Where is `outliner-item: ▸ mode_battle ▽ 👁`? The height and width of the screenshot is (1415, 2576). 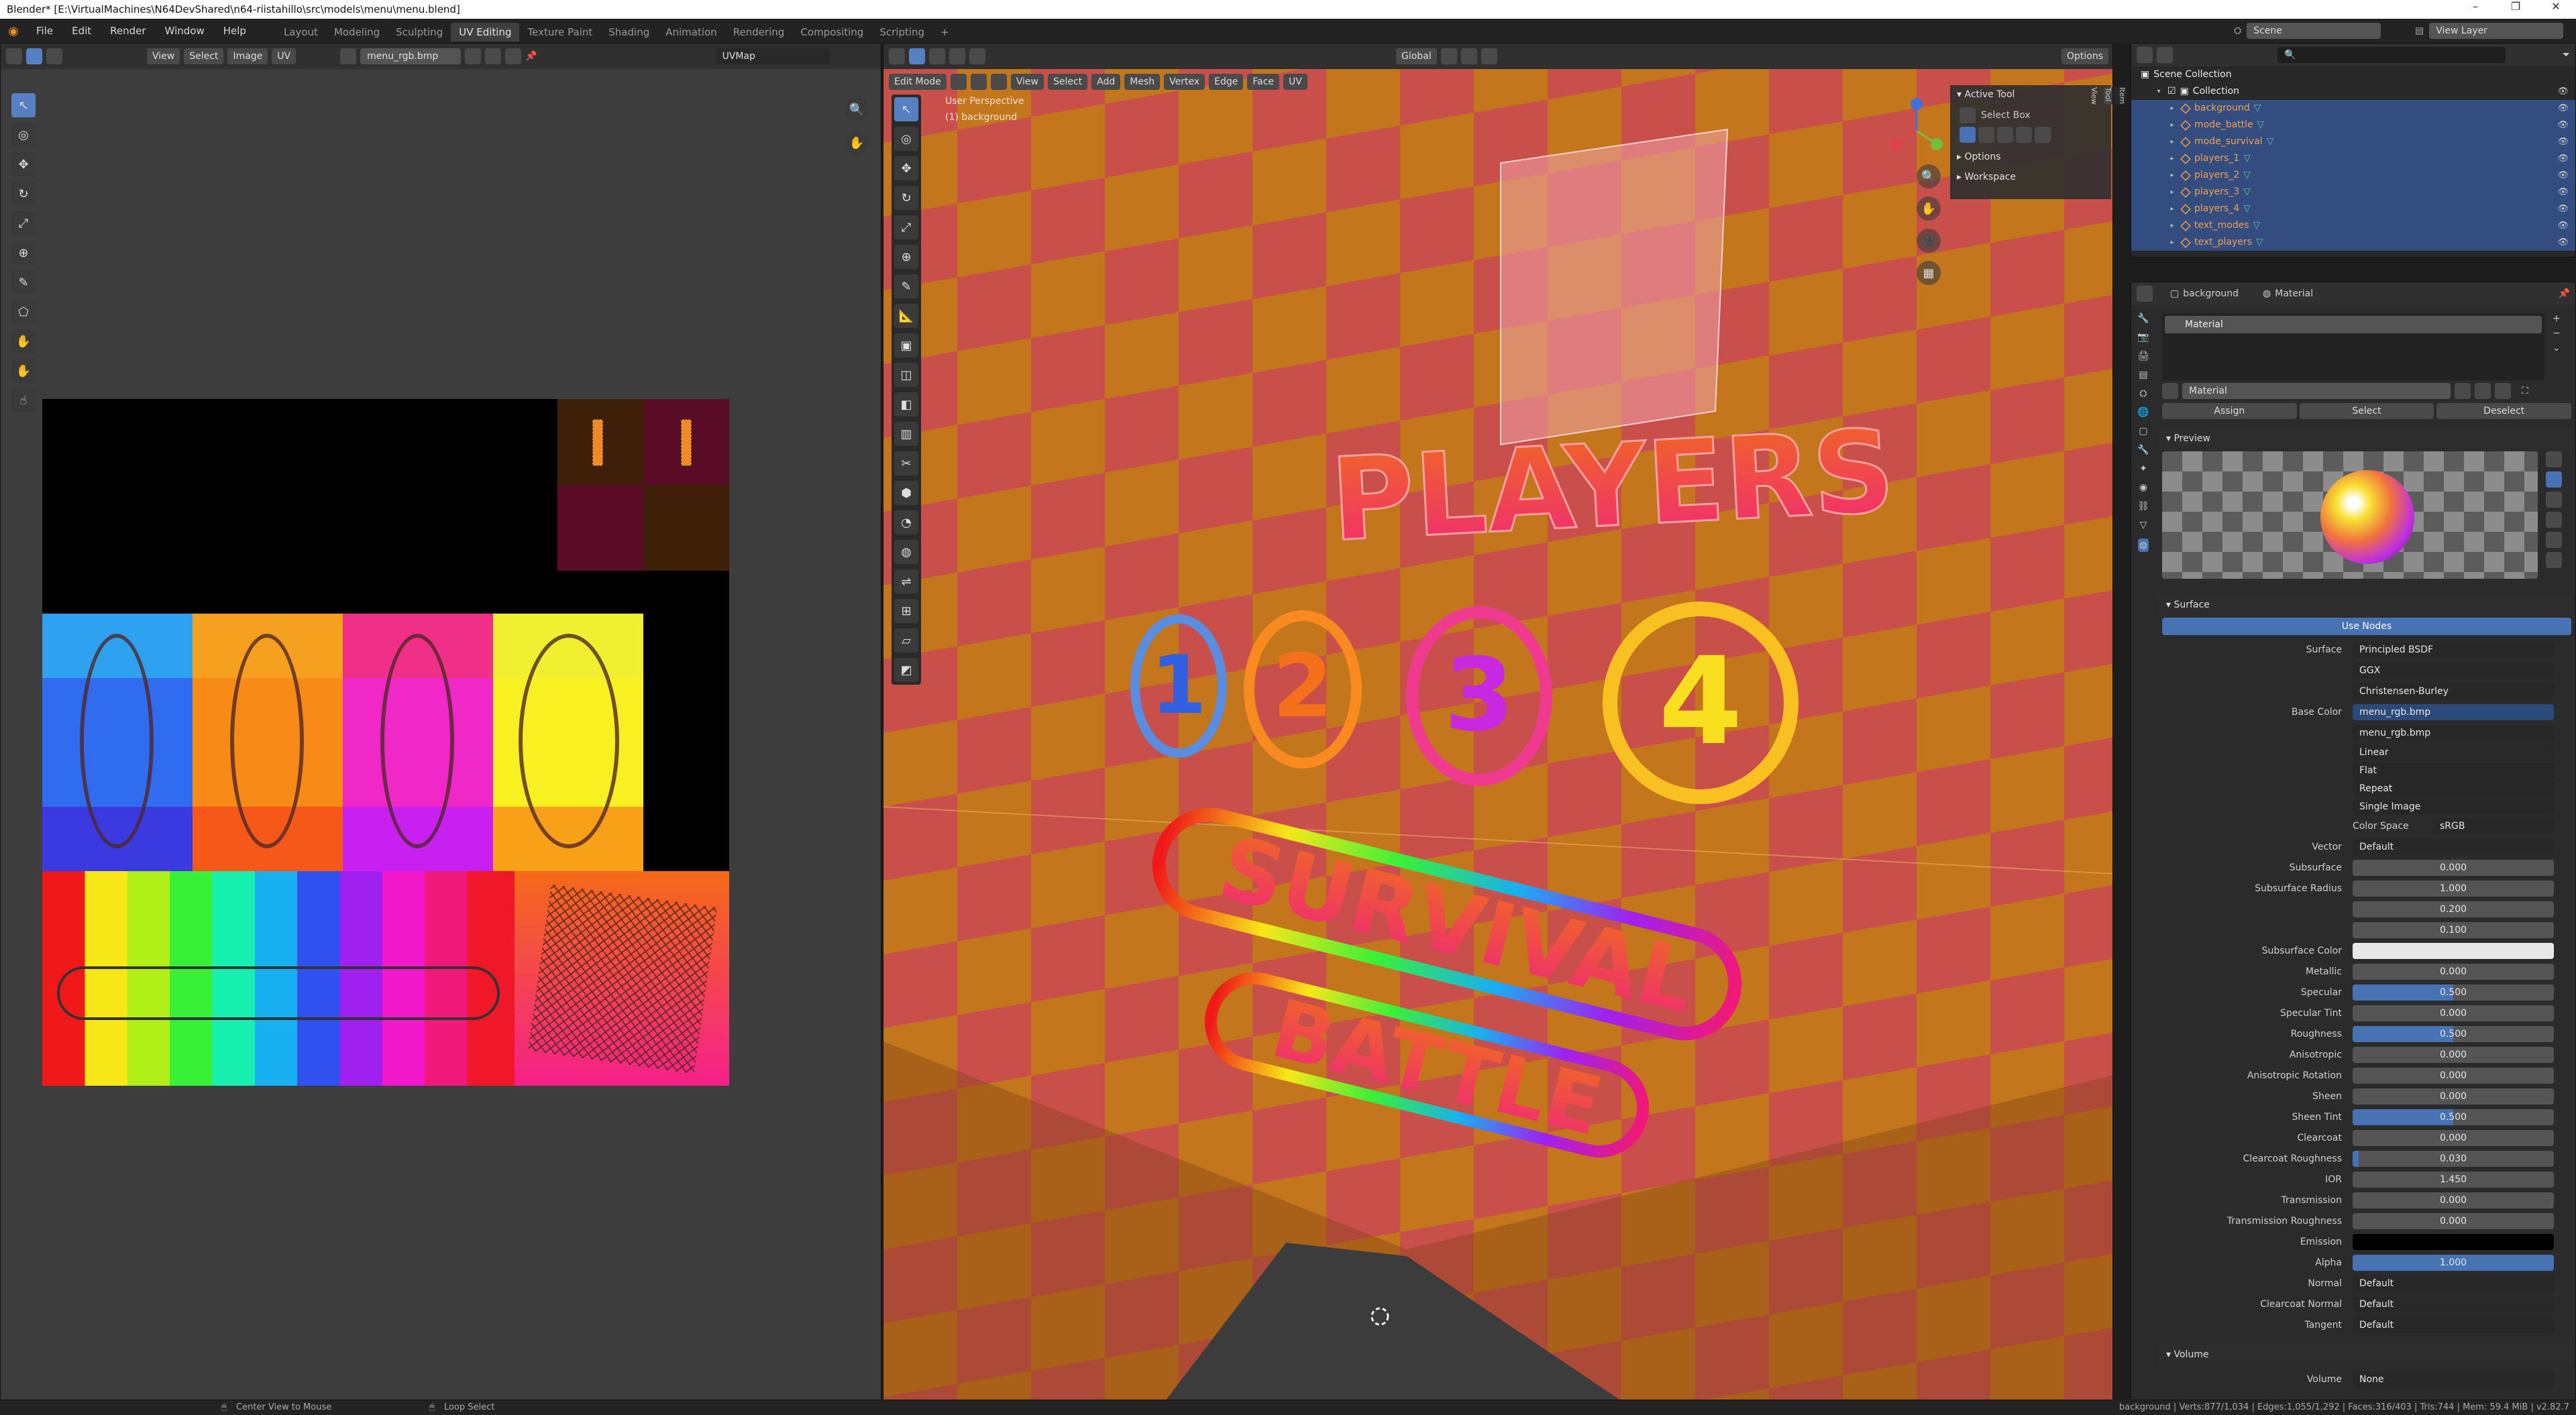 outliner-item: ▸ mode_battle ▽ 👁 is located at coordinates (2353, 125).